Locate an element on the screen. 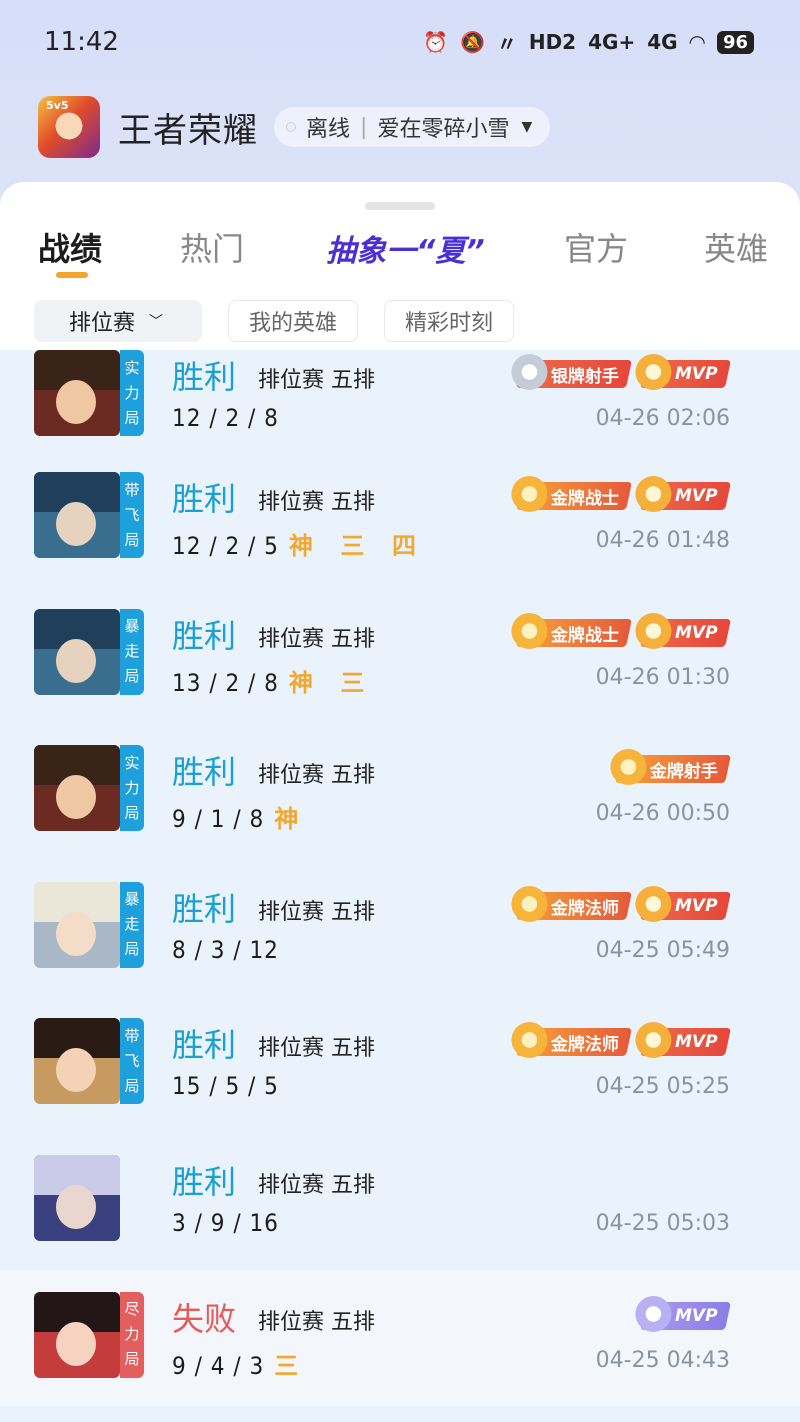 The image size is (800, 1422). honor-marks: 神 三 is located at coordinates (331, 682).